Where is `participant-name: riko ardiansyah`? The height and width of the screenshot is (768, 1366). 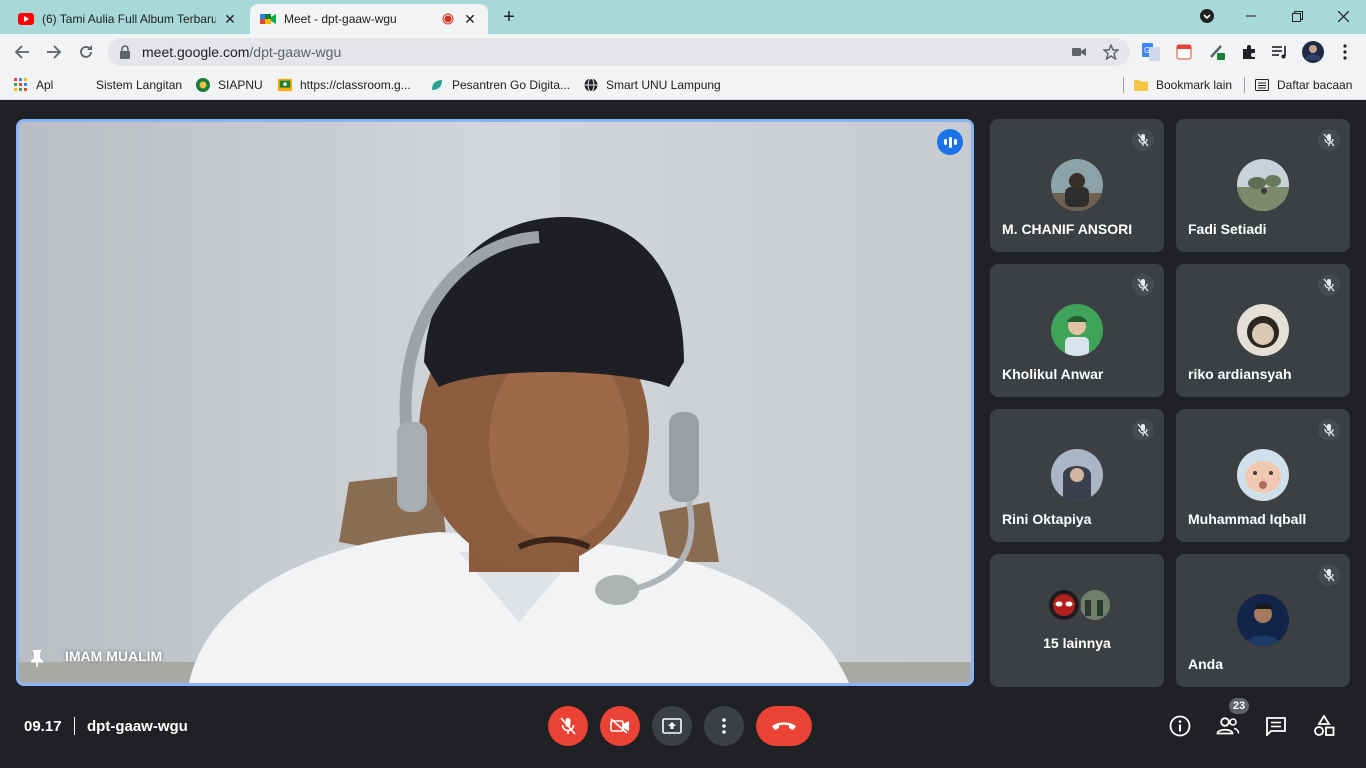
participant-name: riko ardiansyah is located at coordinates (1240, 374).